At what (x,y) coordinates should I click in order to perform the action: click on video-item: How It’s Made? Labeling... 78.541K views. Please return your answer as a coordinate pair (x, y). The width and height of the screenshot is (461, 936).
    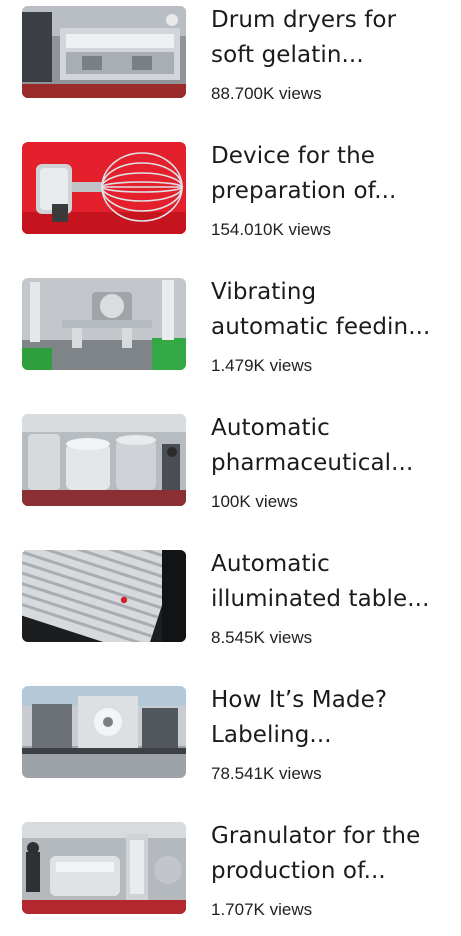
    Looking at the image, I should click on (230, 740).